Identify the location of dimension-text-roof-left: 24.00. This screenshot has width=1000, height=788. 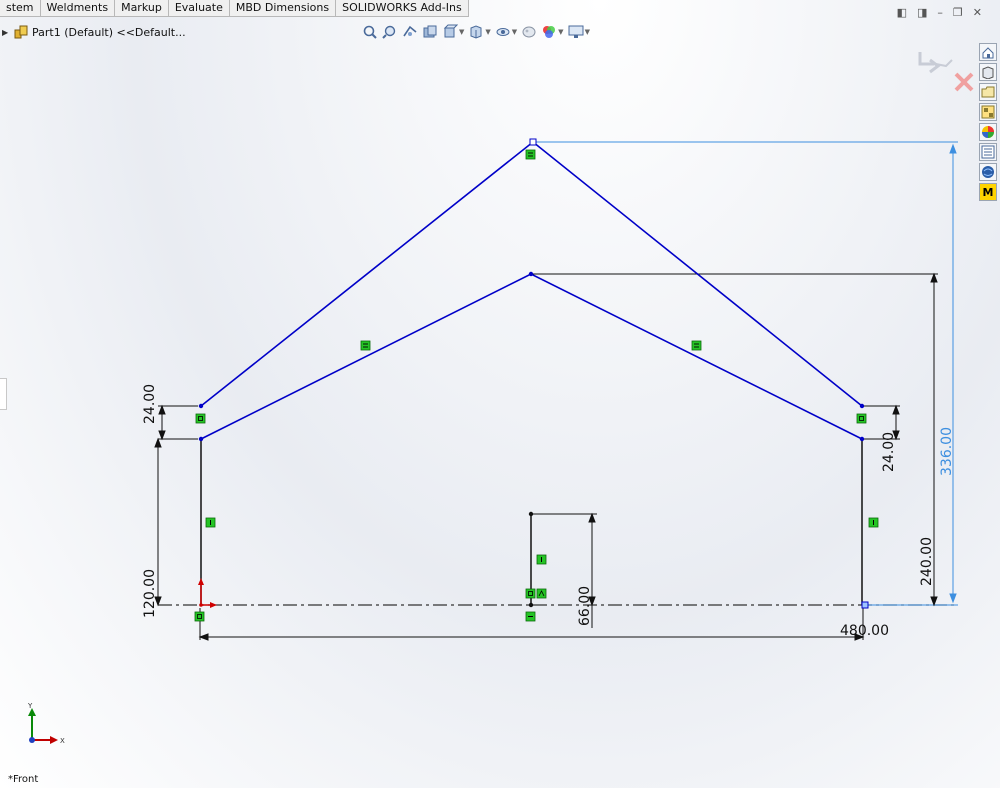
(150, 404).